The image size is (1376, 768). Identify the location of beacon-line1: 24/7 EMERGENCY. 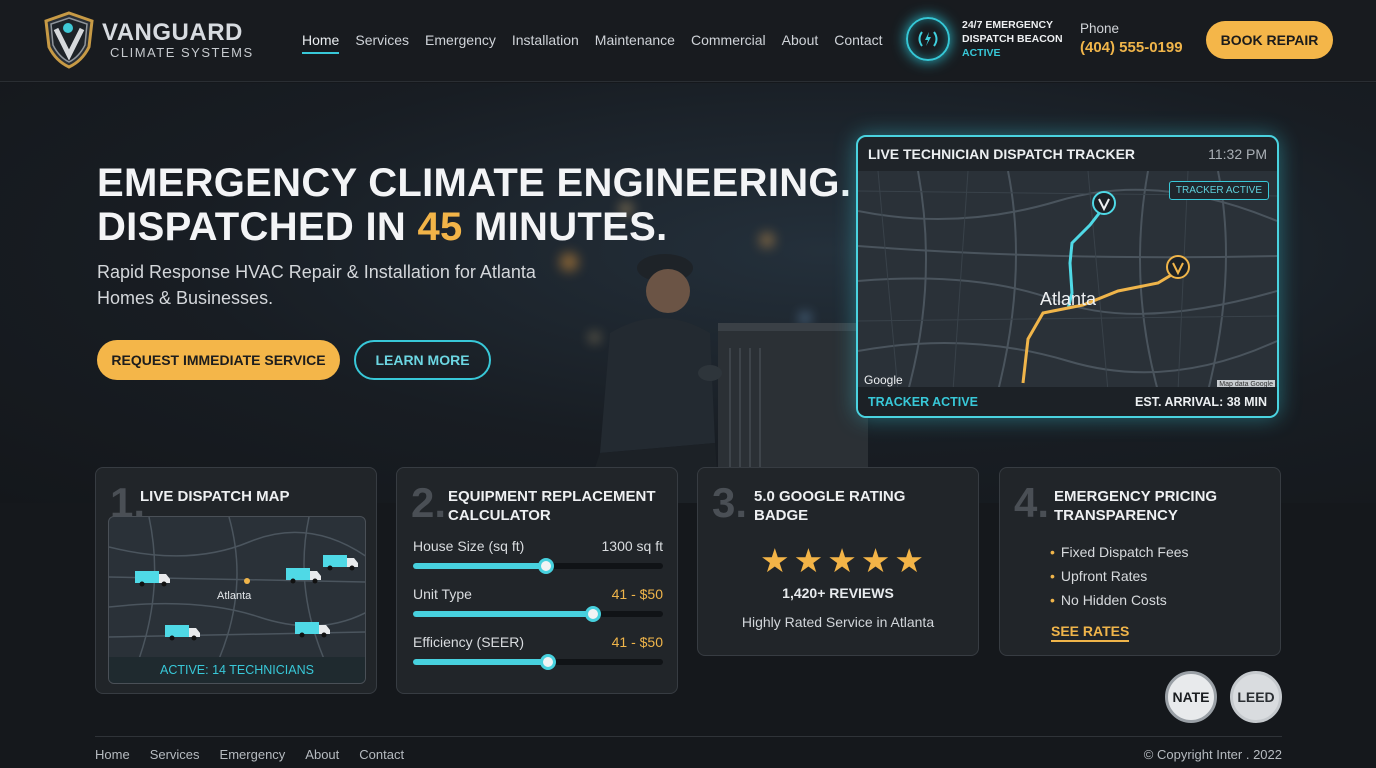
(1008, 25).